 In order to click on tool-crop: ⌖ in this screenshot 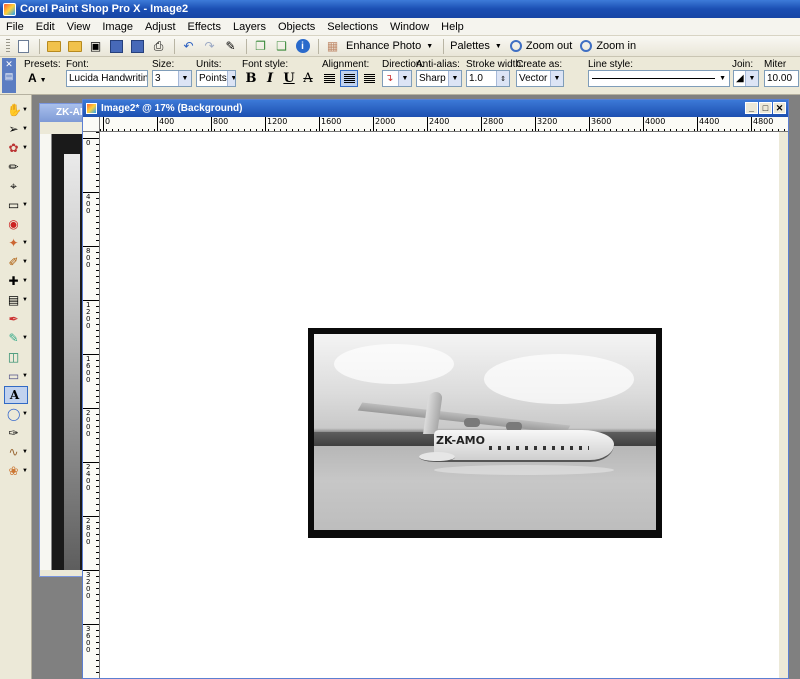, I will do `click(16, 186)`.